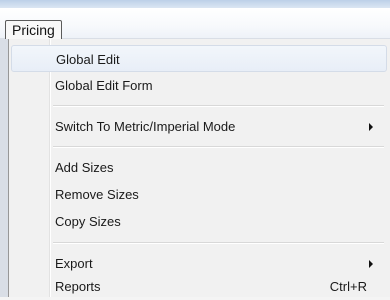  Describe the element at coordinates (199, 221) in the screenshot. I see `menu-item-copy-sizes: Copy Sizes` at that location.